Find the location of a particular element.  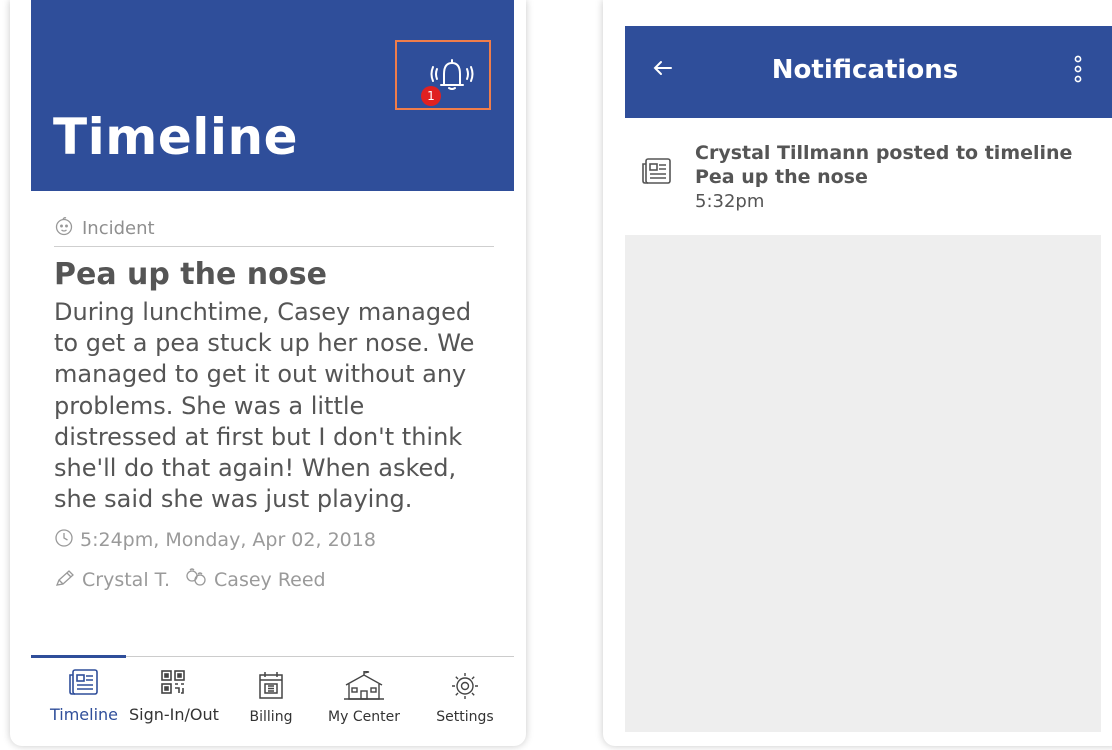

notifications-header: Notifications is located at coordinates (868, 72).